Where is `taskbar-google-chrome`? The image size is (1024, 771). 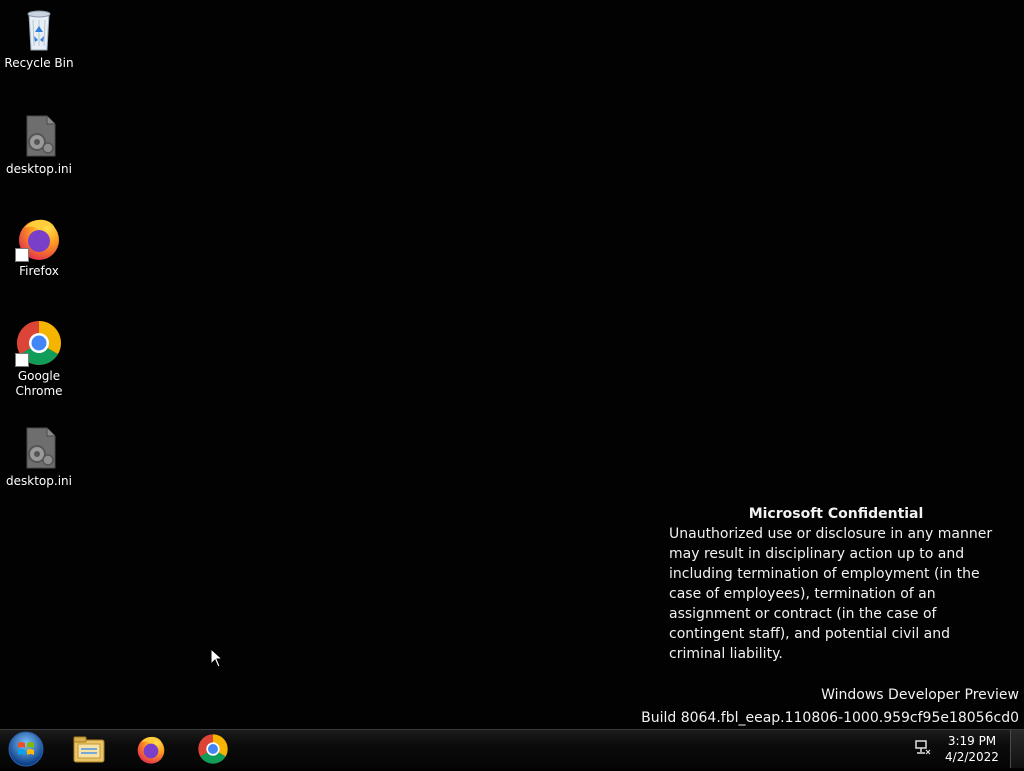 taskbar-google-chrome is located at coordinates (213, 749).